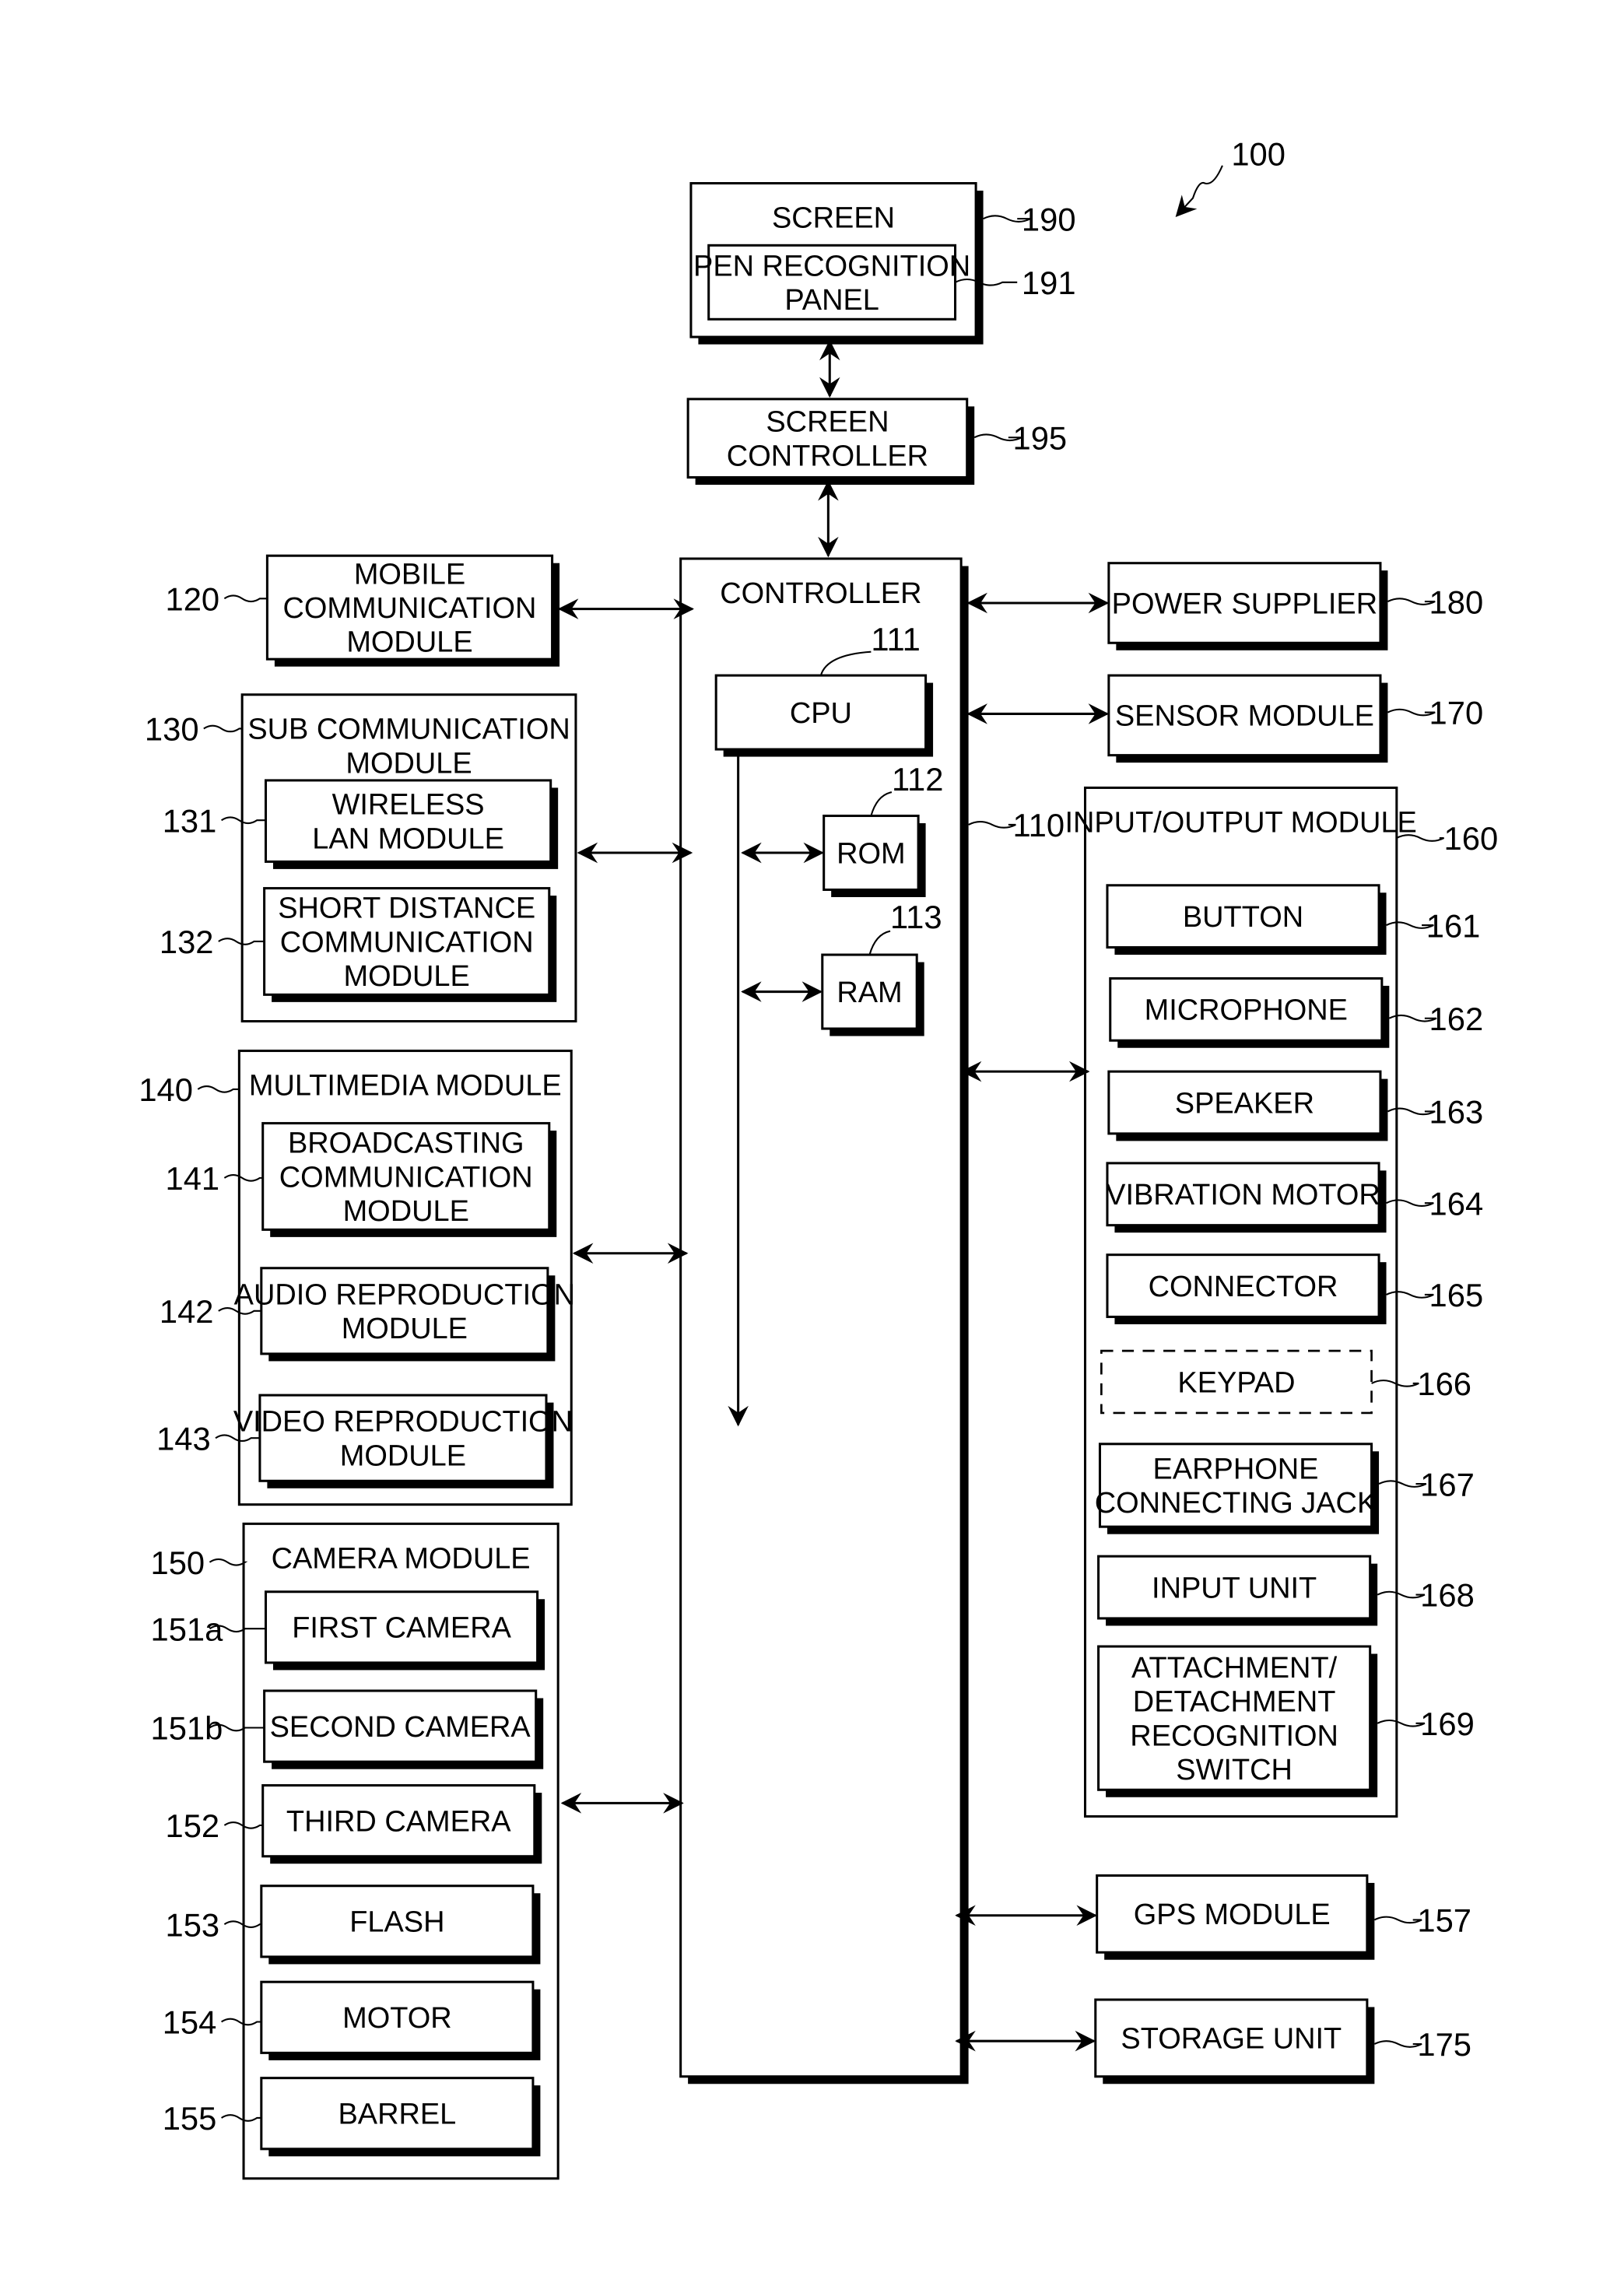  I want to click on mobile-communication-module-leader-line, so click(246, 598).